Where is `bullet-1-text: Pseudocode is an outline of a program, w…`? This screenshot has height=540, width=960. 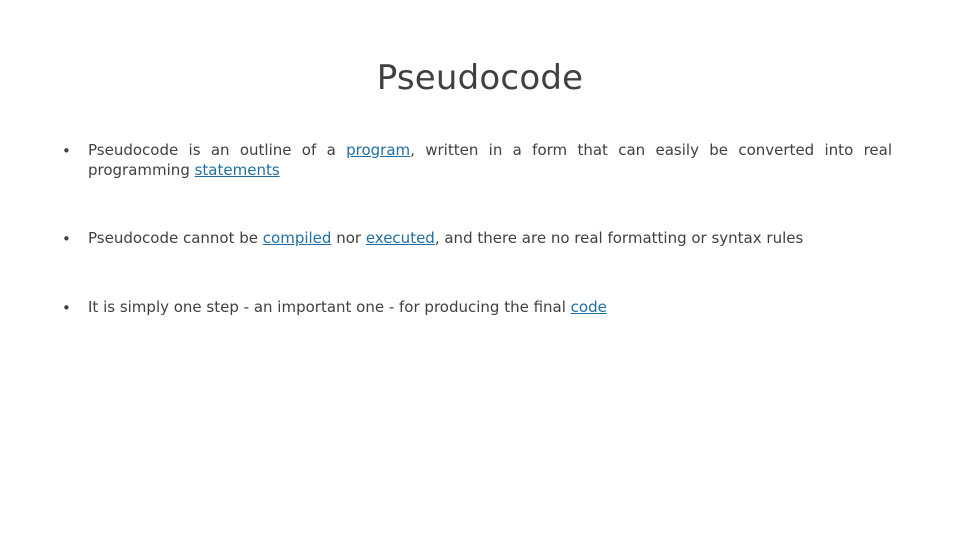
bullet-1-text: Pseudocode is an outline of a program, w… is located at coordinates (490, 160).